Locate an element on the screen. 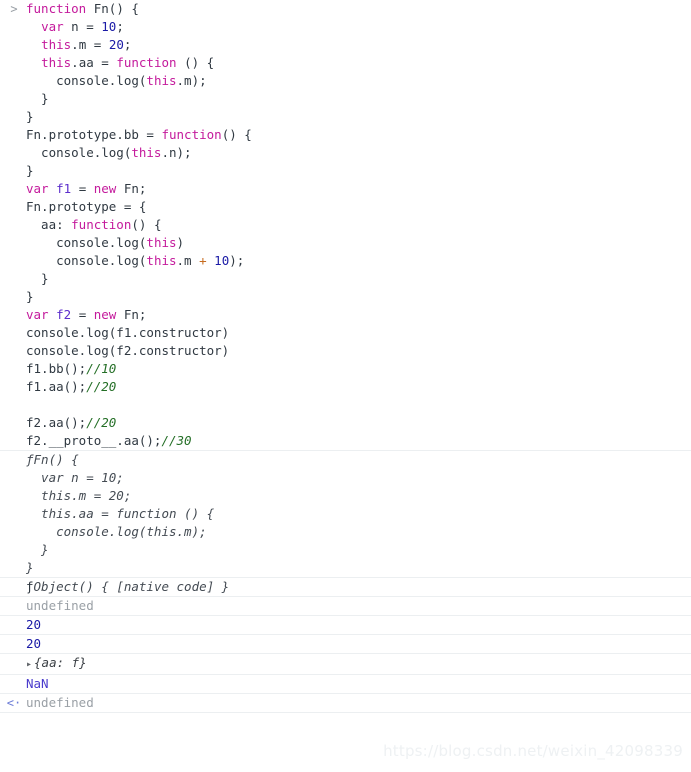 The width and height of the screenshot is (691, 772). code-token: Fn() { is located at coordinates (116, 8).